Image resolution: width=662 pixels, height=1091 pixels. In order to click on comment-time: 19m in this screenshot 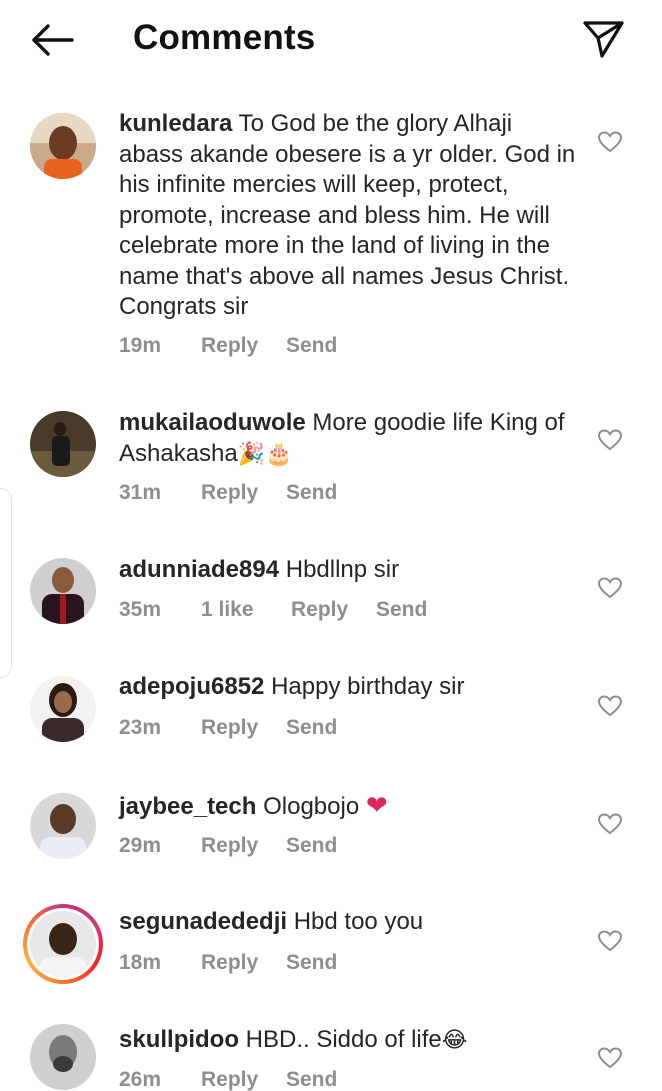, I will do `click(140, 345)`.